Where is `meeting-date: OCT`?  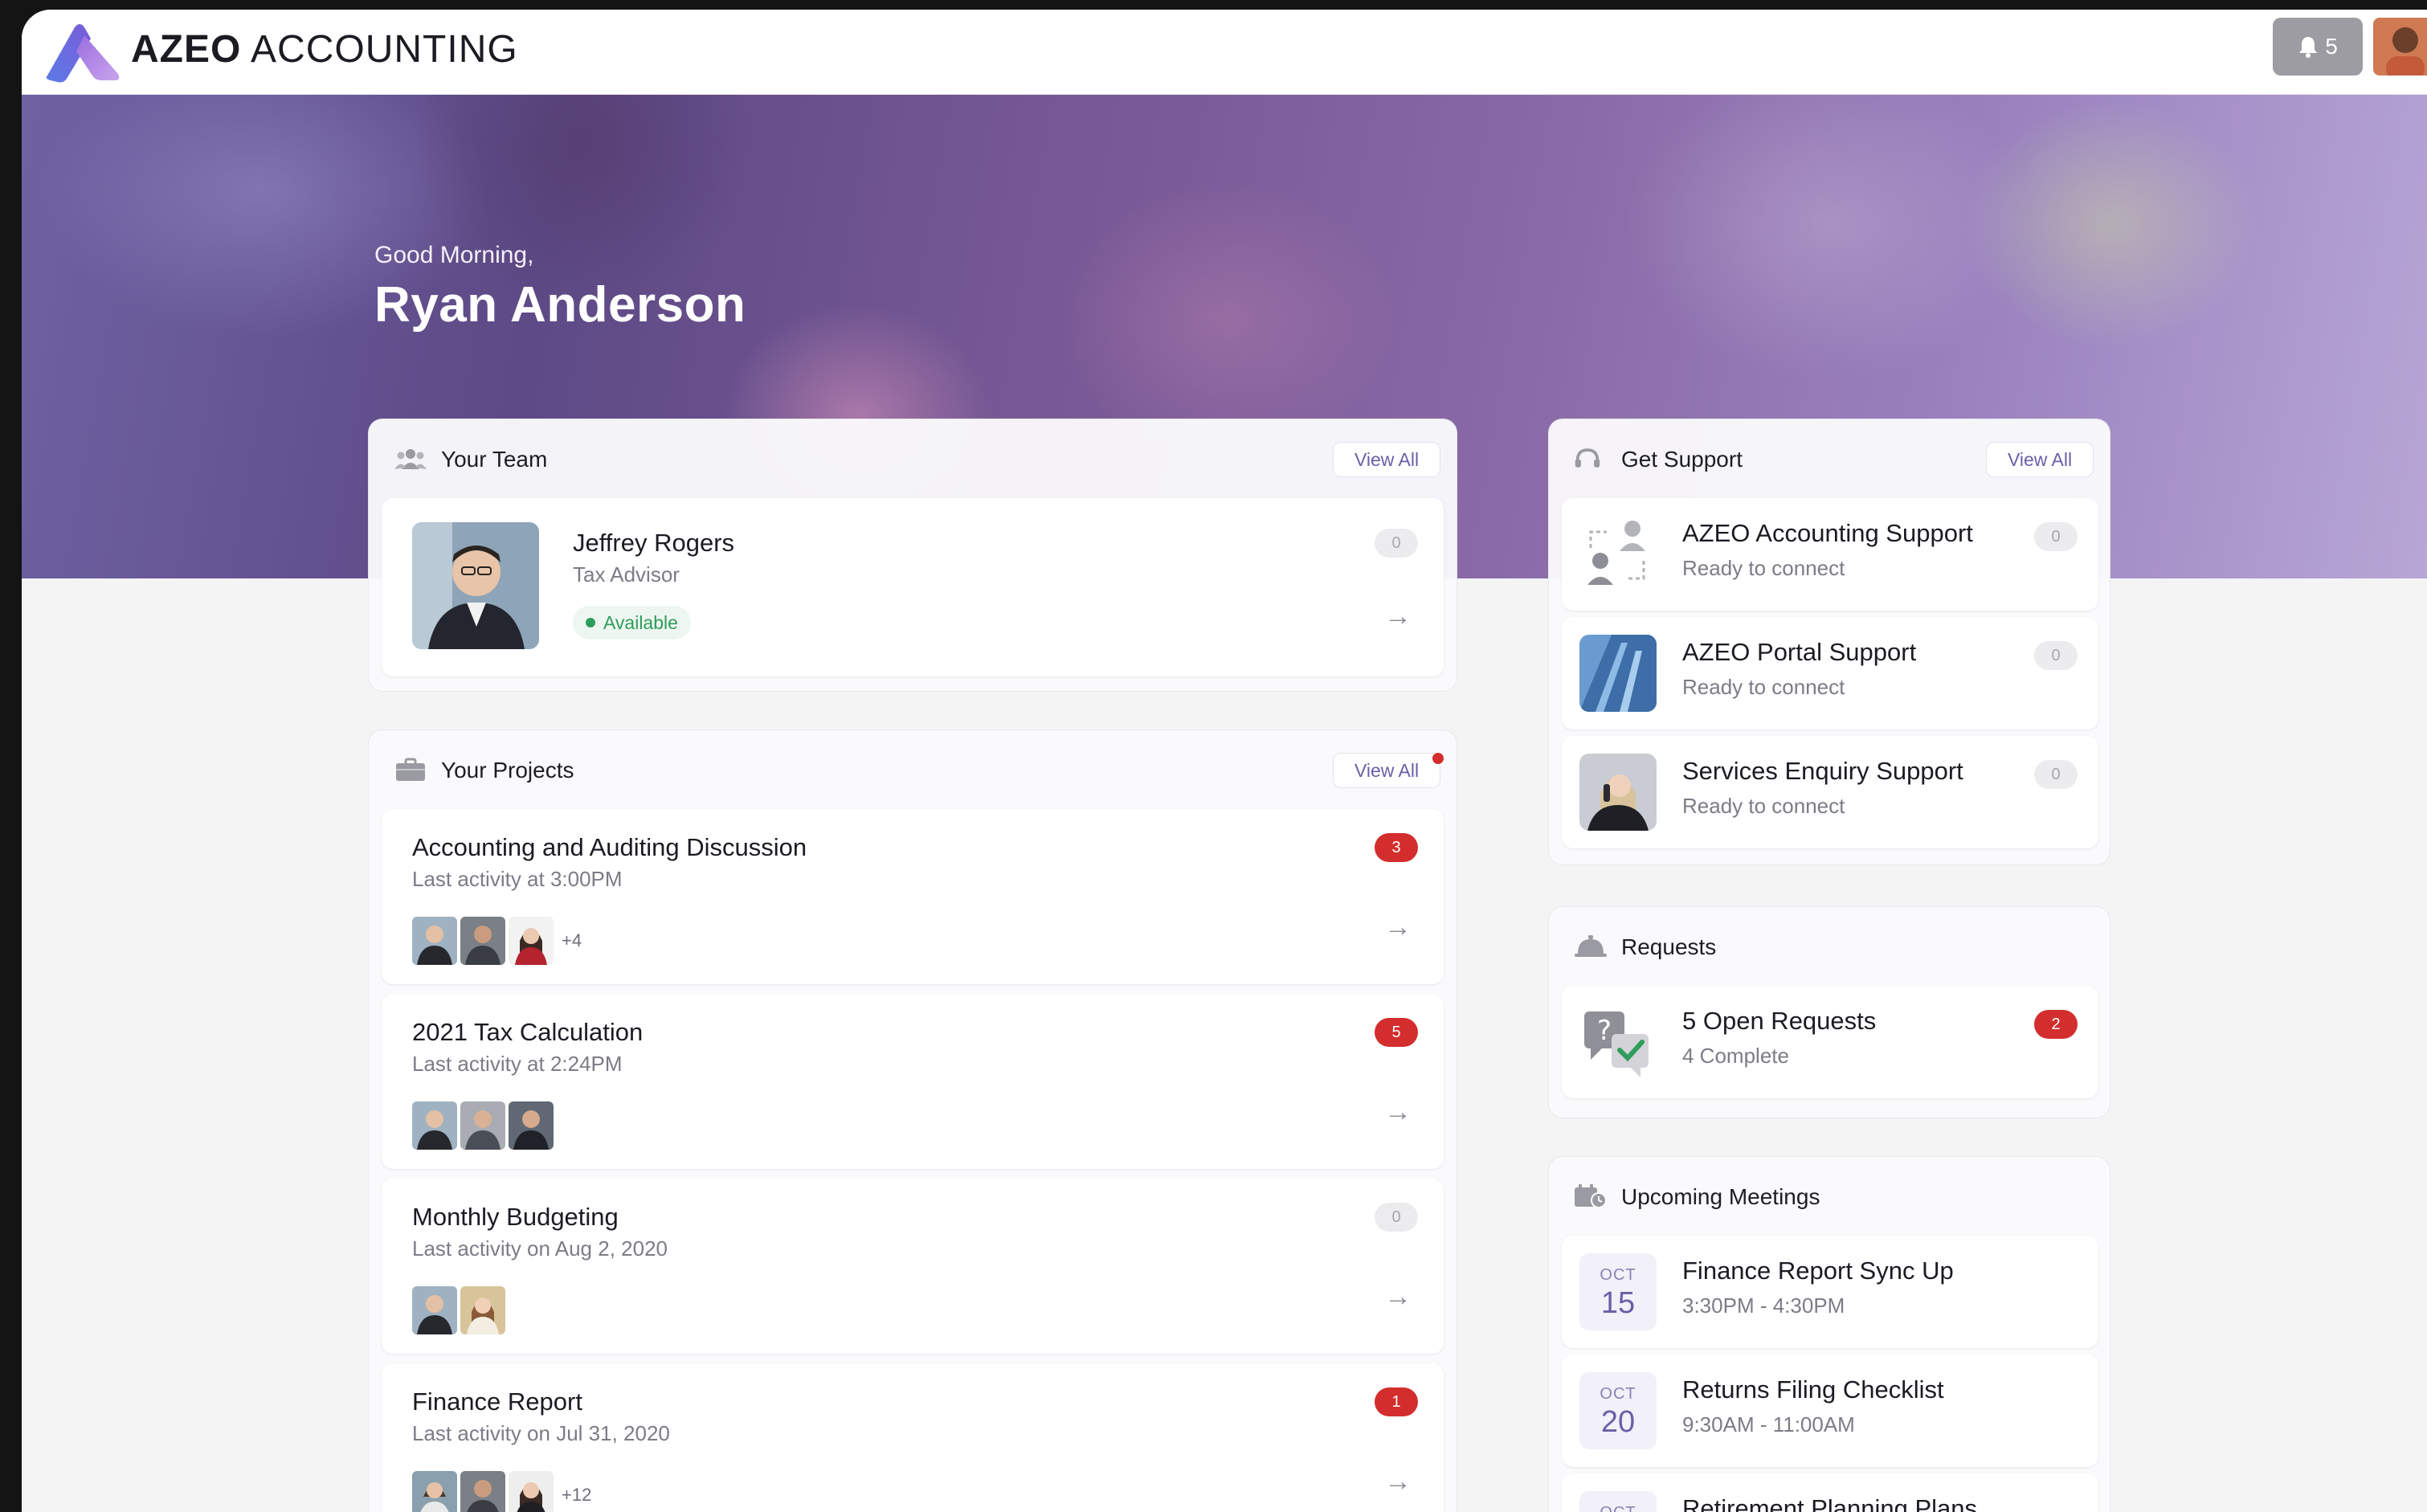
meeting-date: OCT is located at coordinates (1618, 1501).